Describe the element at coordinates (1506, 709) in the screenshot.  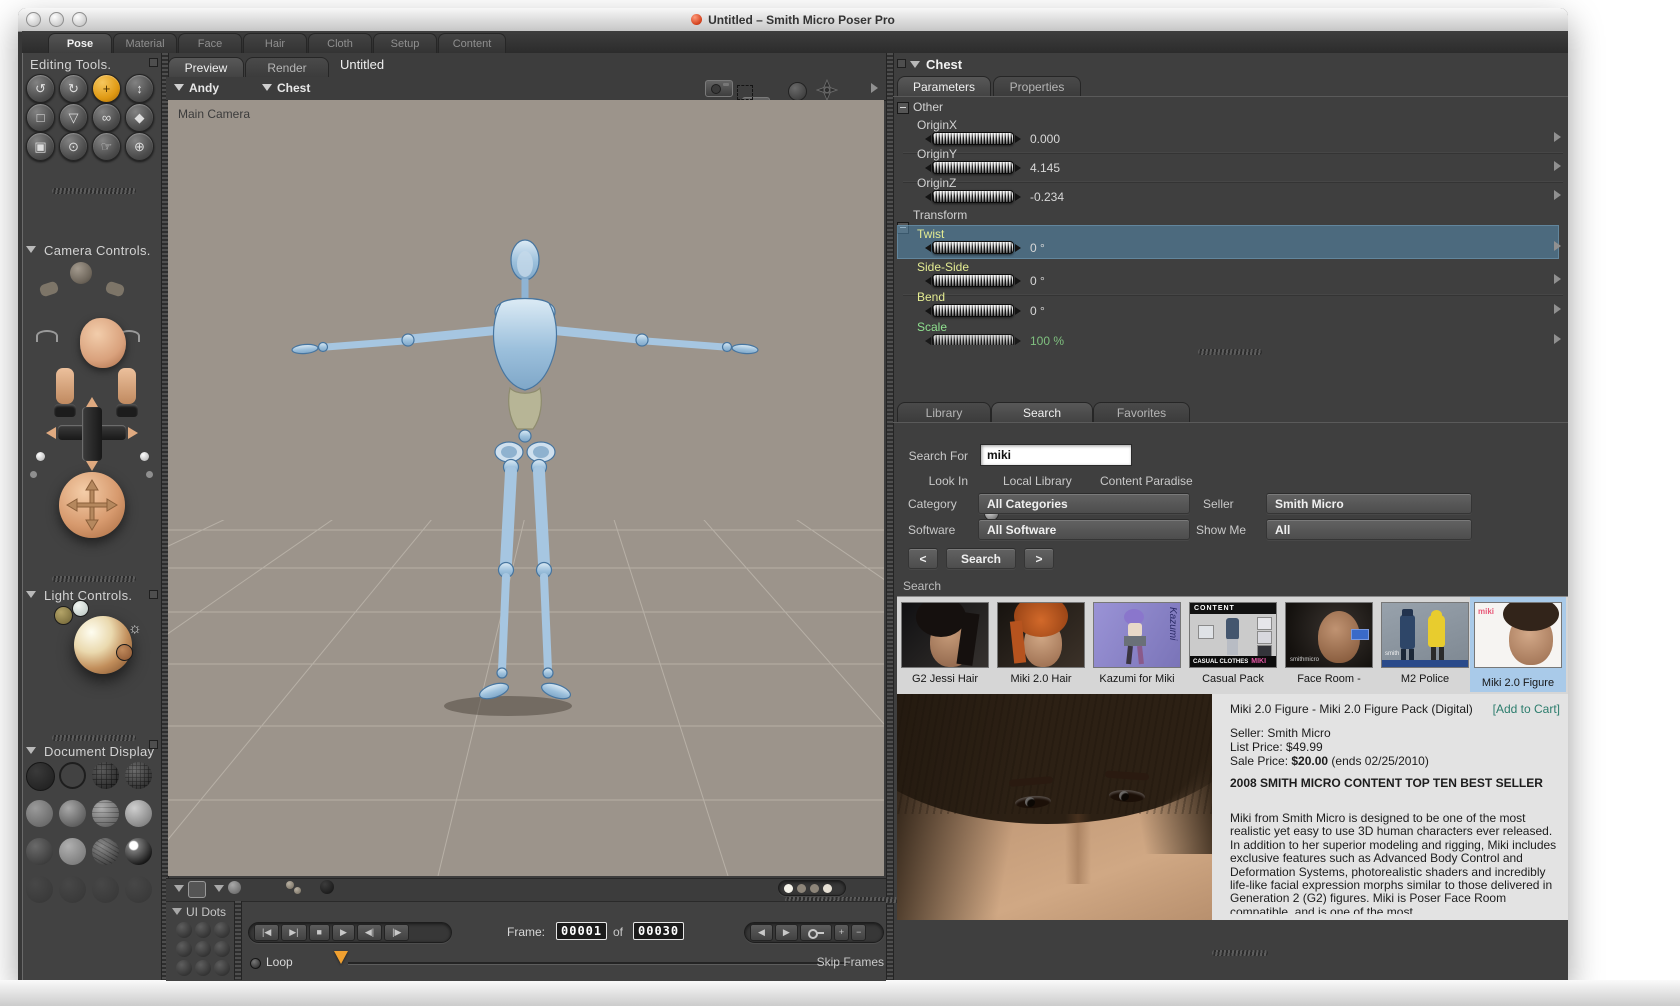
I see `add-to-cart-link: [Add to Cart]` at that location.